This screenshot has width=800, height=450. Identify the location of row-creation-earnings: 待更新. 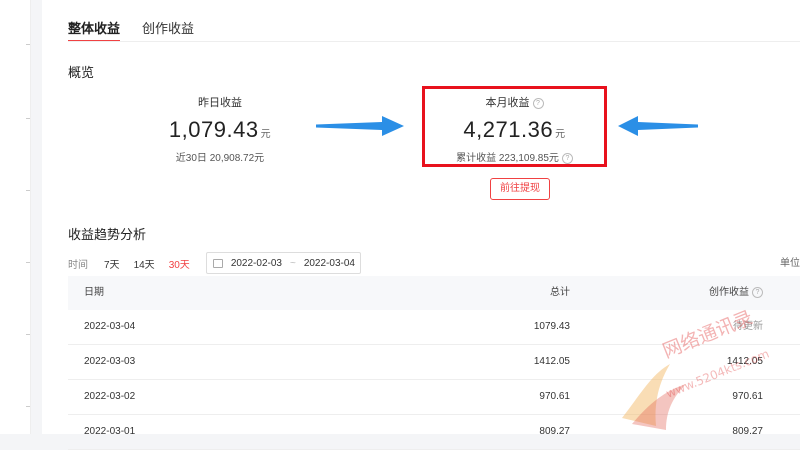
(748, 326).